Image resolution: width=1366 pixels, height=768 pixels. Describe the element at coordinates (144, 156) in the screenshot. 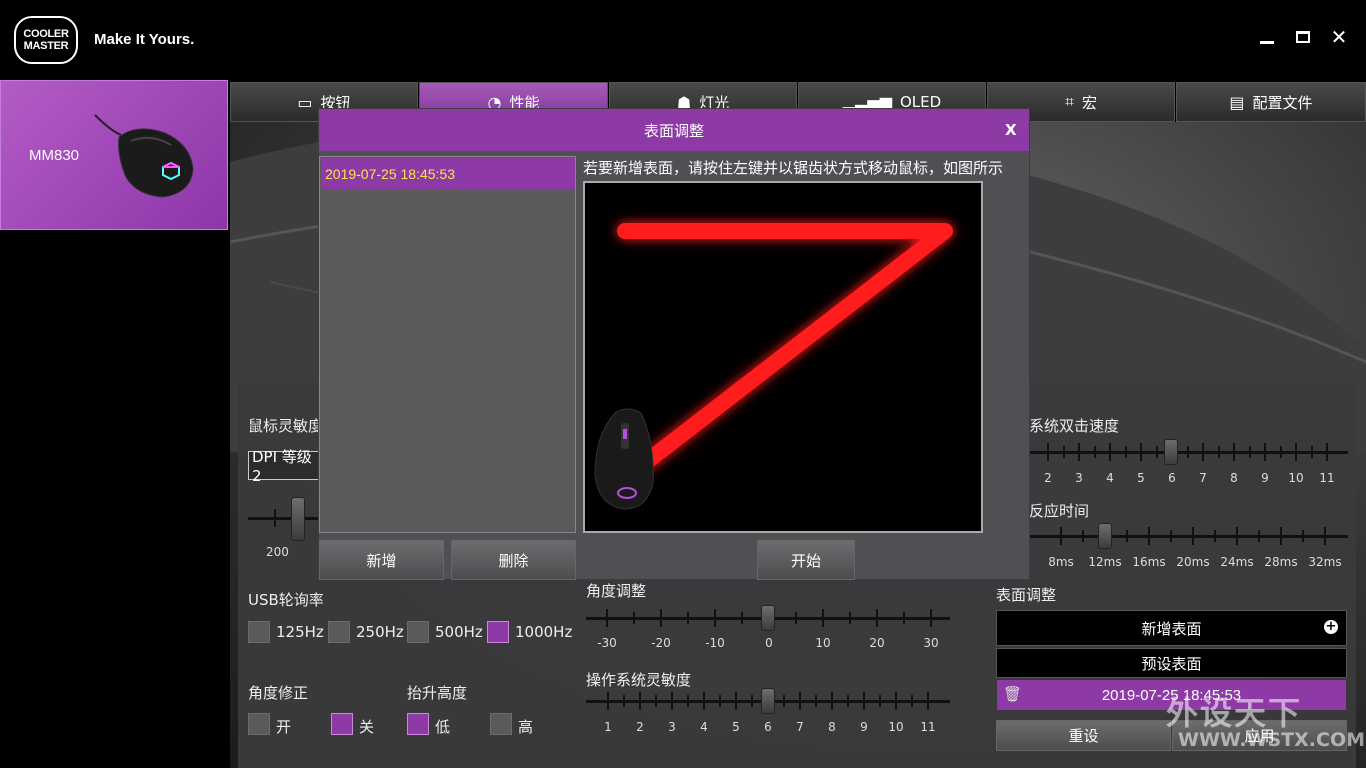

I see `mouse-thumbnail` at that location.